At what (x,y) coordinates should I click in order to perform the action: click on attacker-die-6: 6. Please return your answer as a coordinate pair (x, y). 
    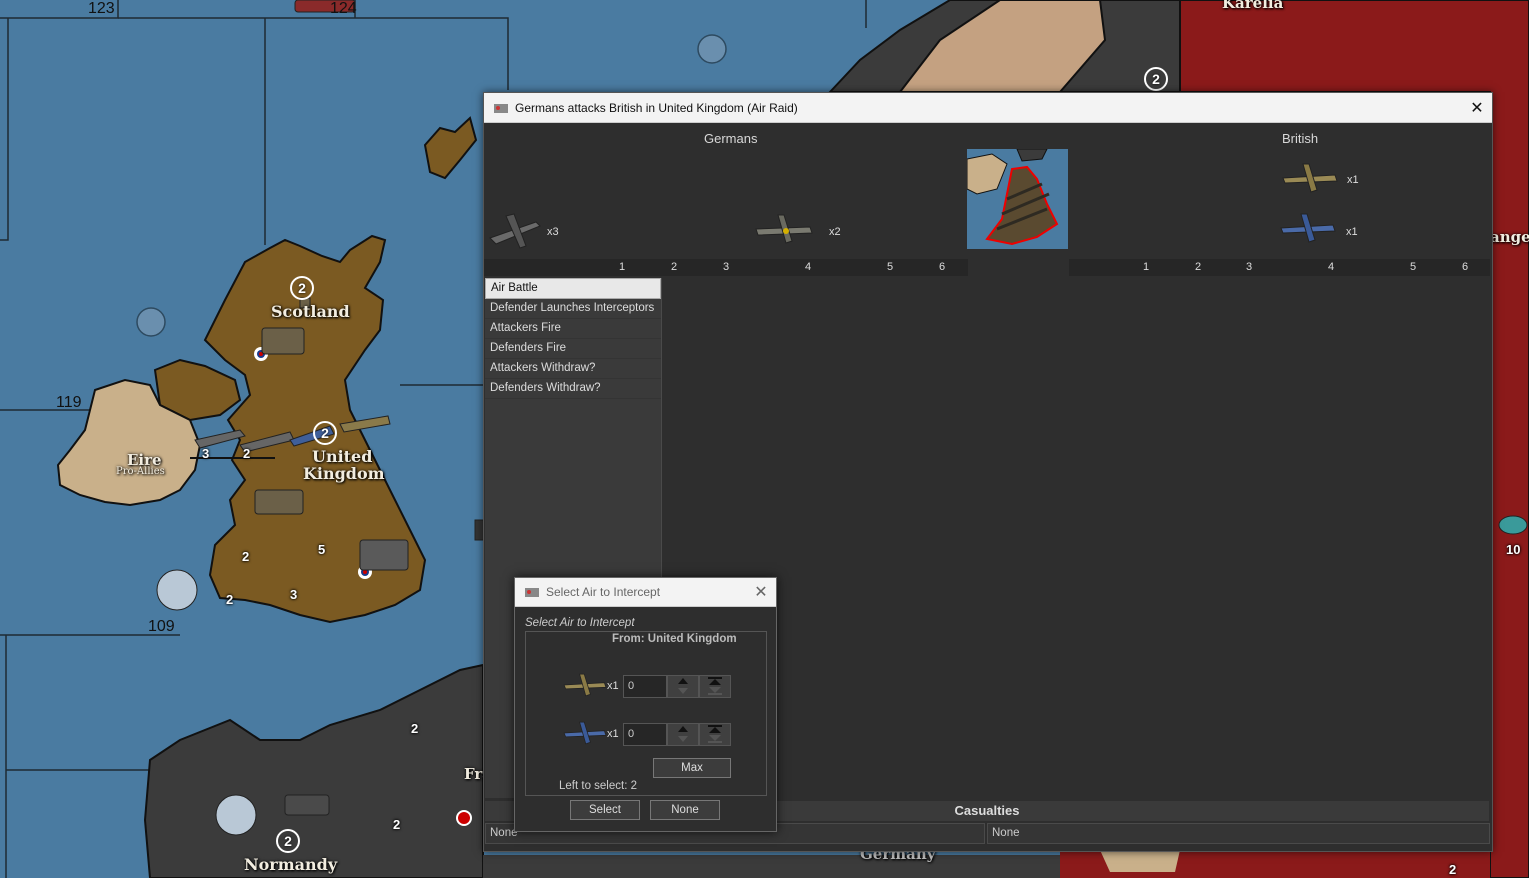
    Looking at the image, I should click on (942, 267).